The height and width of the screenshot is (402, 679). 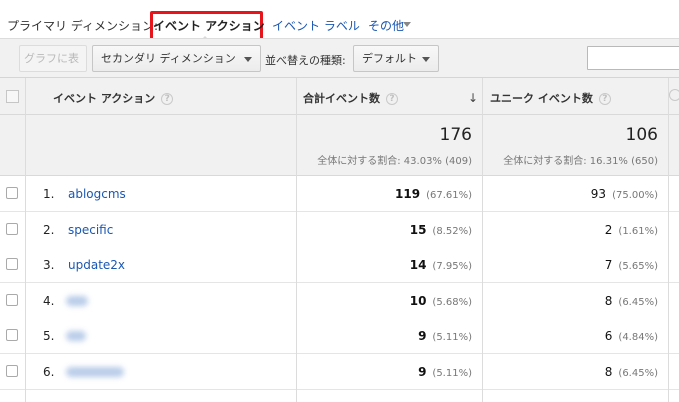 I want to click on total-events-percent: (67.61%), so click(x=449, y=195).